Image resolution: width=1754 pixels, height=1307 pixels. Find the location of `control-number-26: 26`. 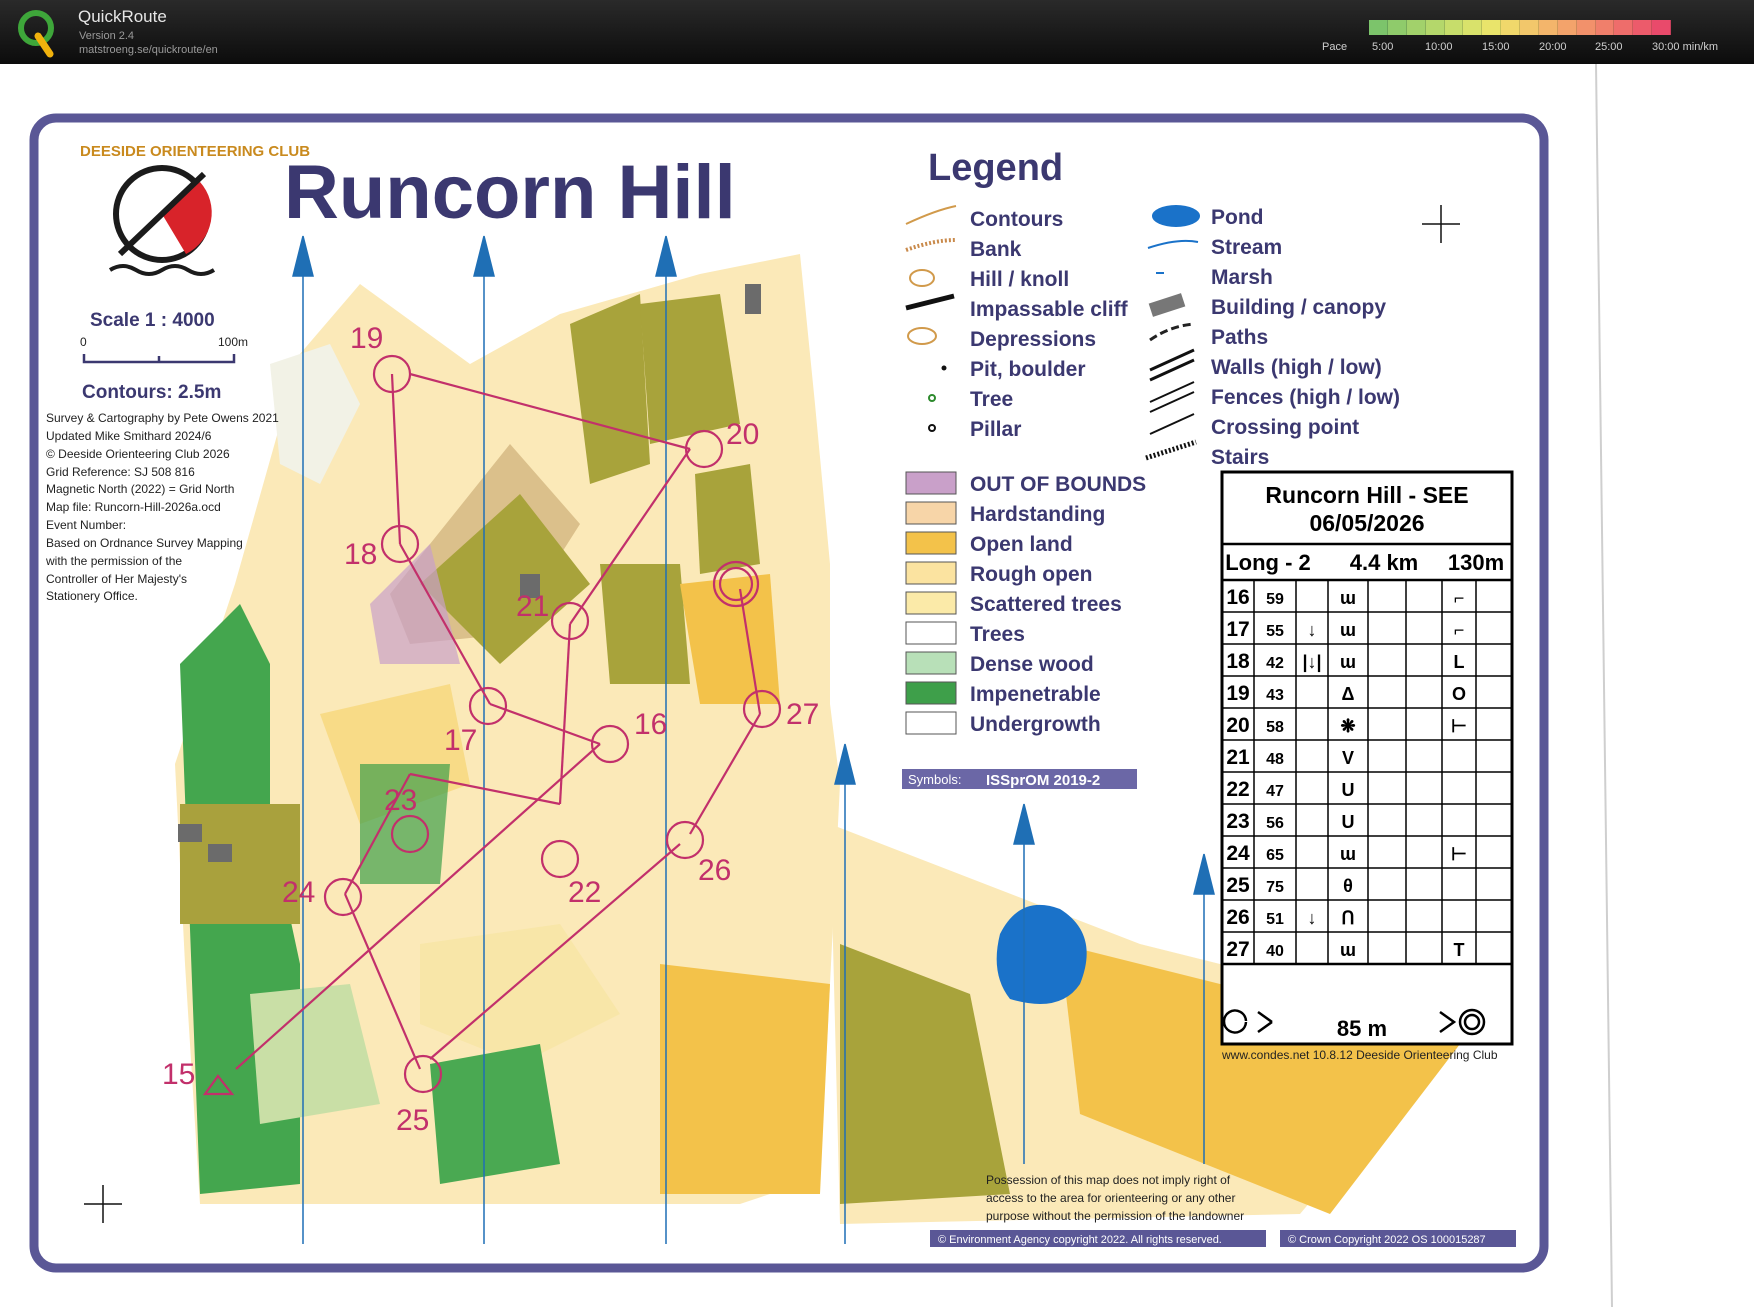

control-number-26: 26 is located at coordinates (714, 870).